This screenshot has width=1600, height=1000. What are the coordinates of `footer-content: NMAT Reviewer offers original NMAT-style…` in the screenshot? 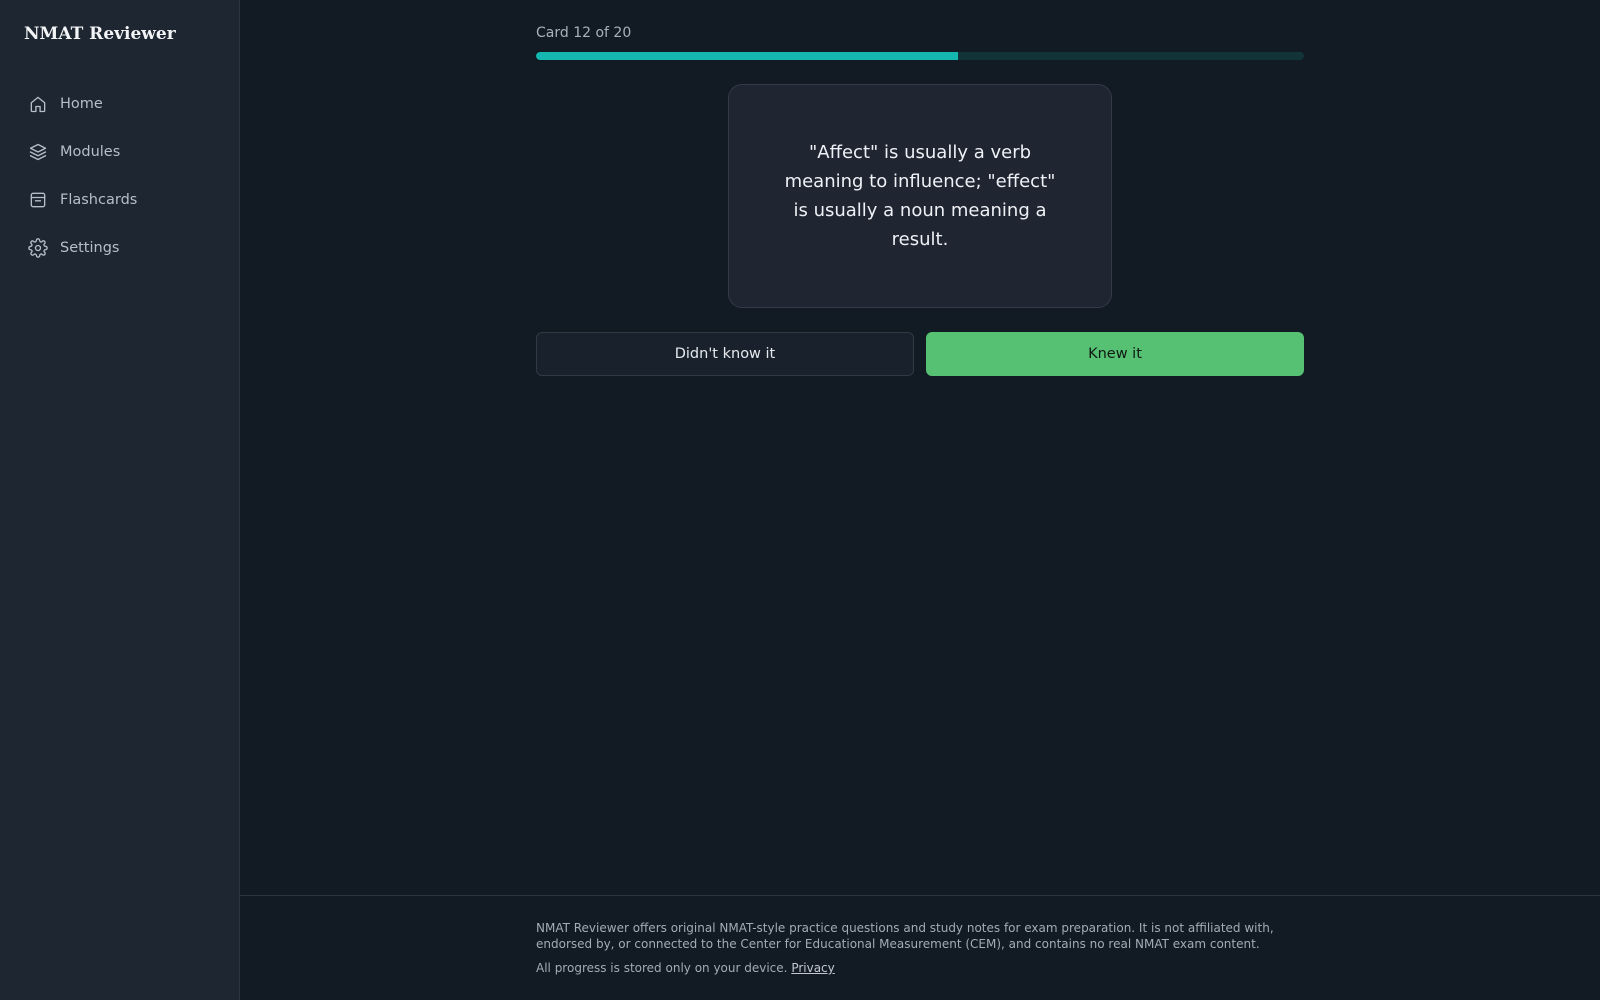 It's located at (920, 948).